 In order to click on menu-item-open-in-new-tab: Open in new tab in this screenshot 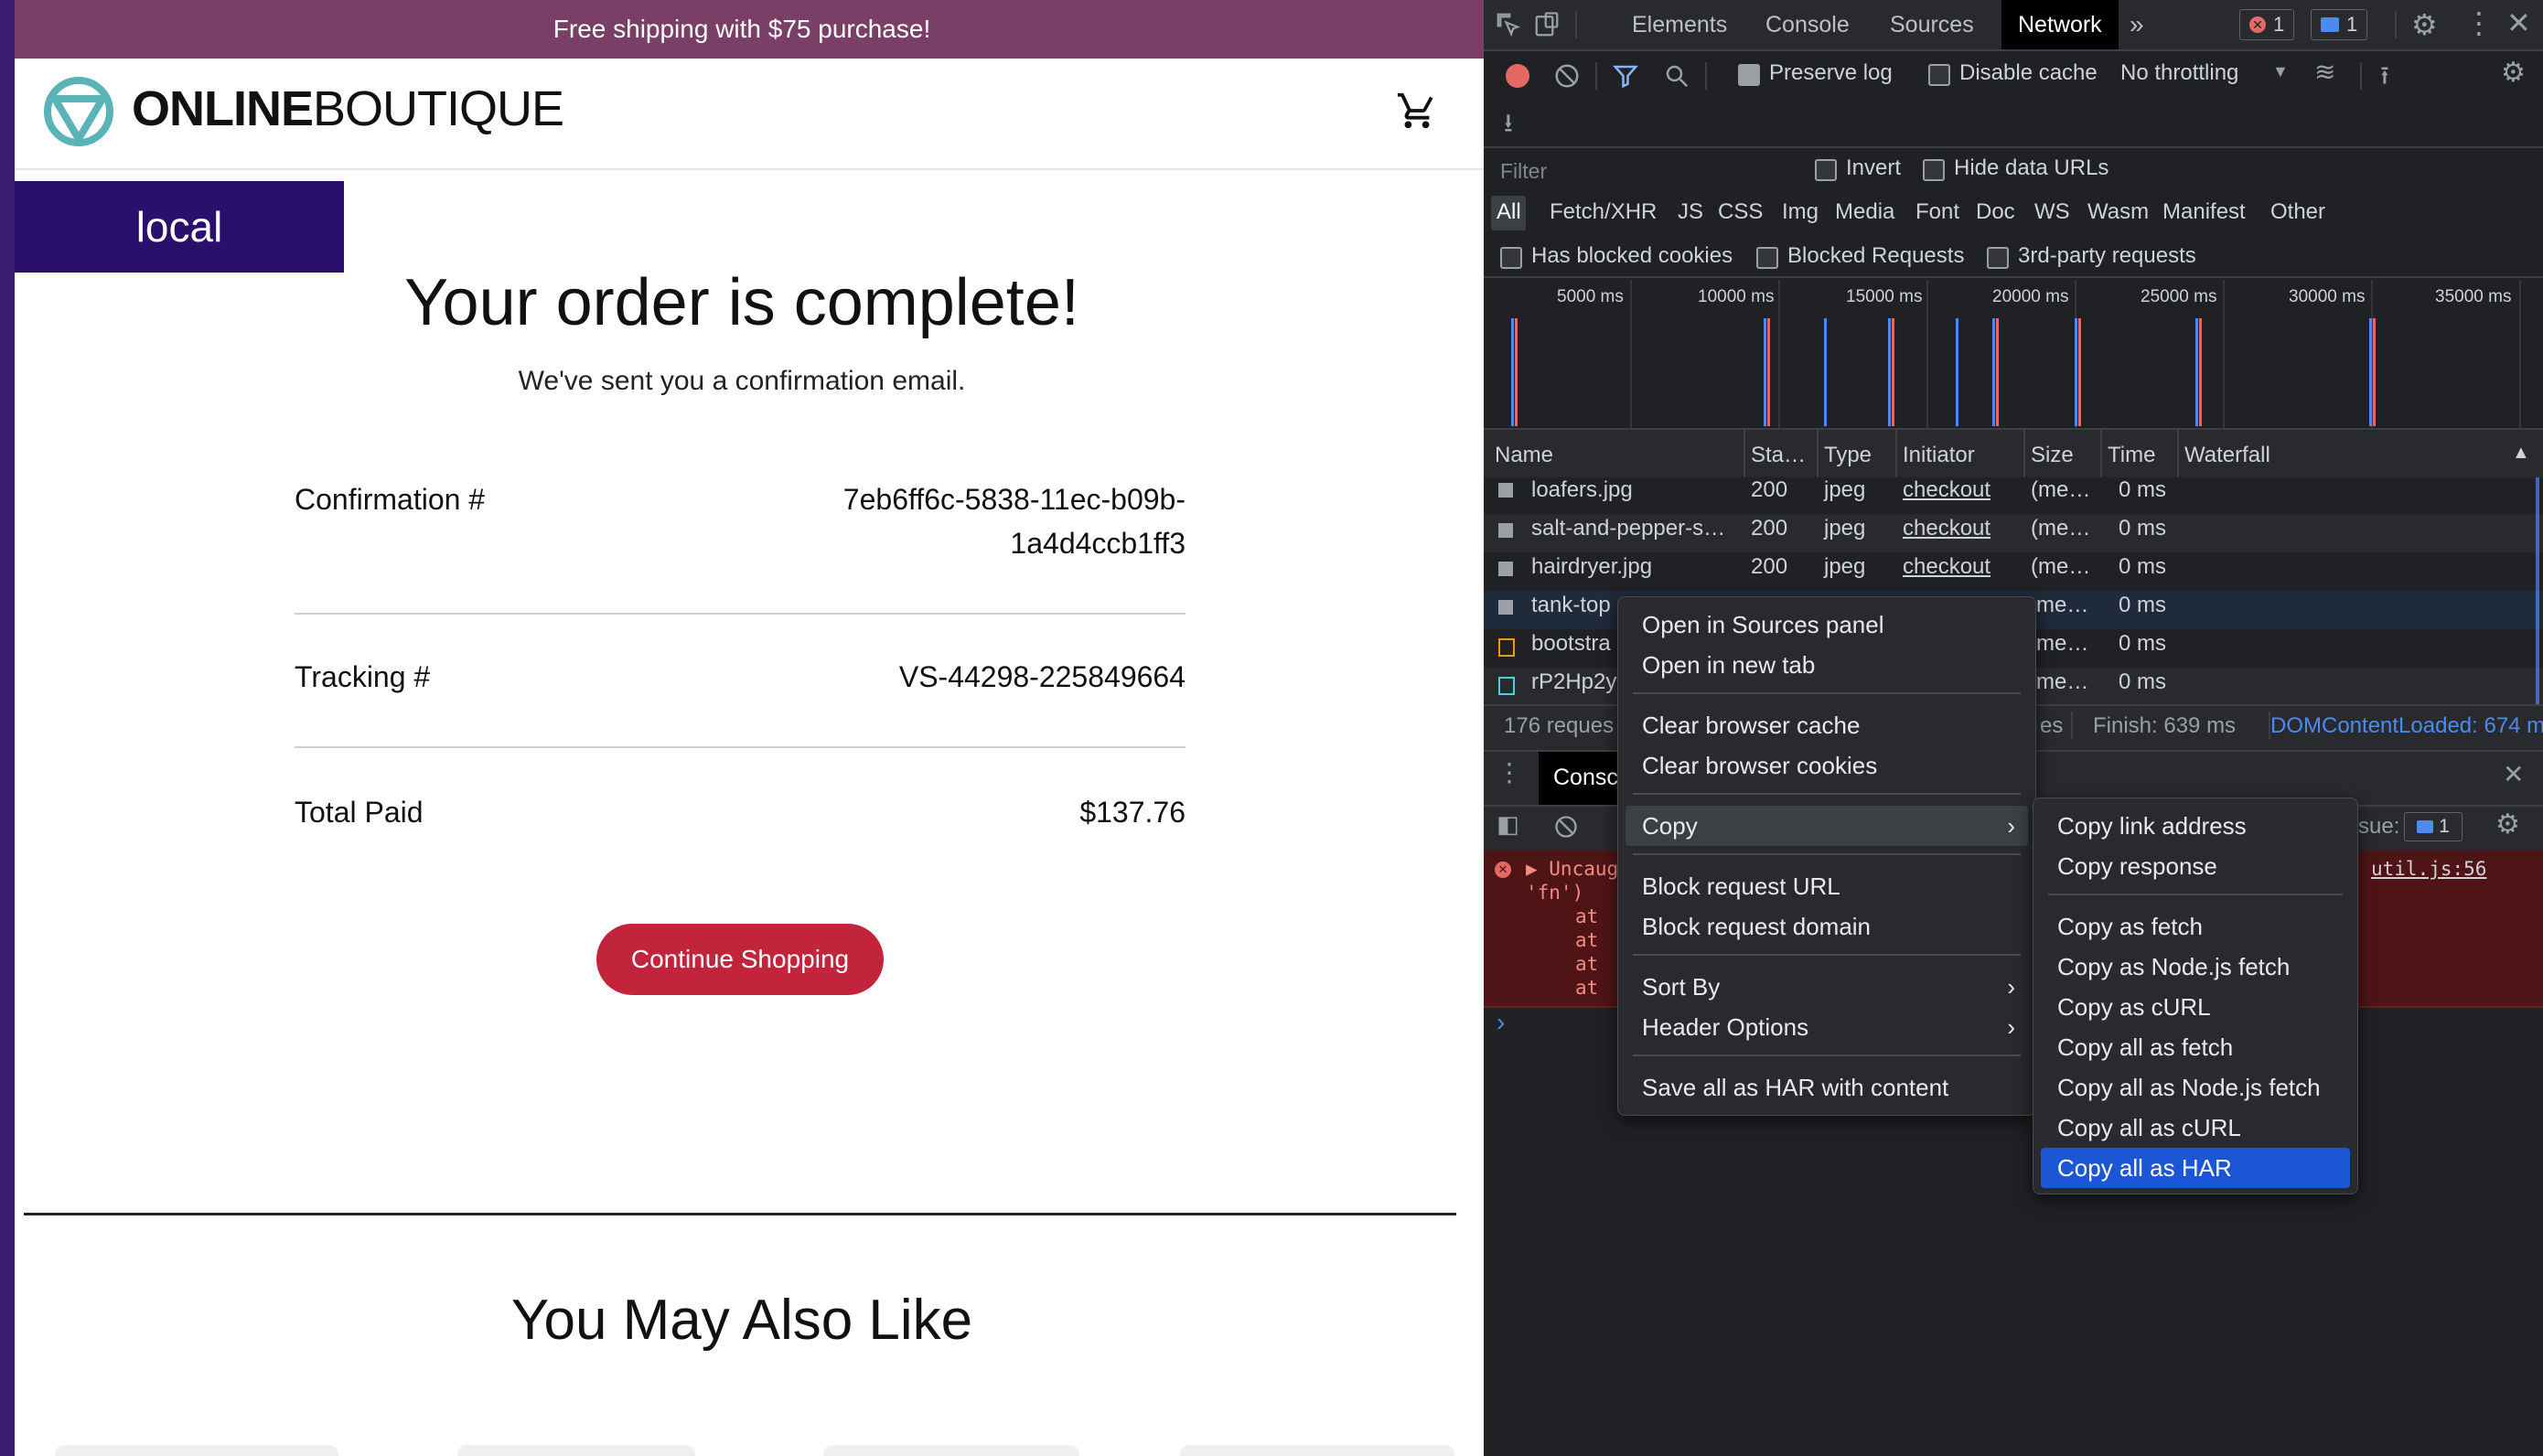, I will do `click(1826, 665)`.